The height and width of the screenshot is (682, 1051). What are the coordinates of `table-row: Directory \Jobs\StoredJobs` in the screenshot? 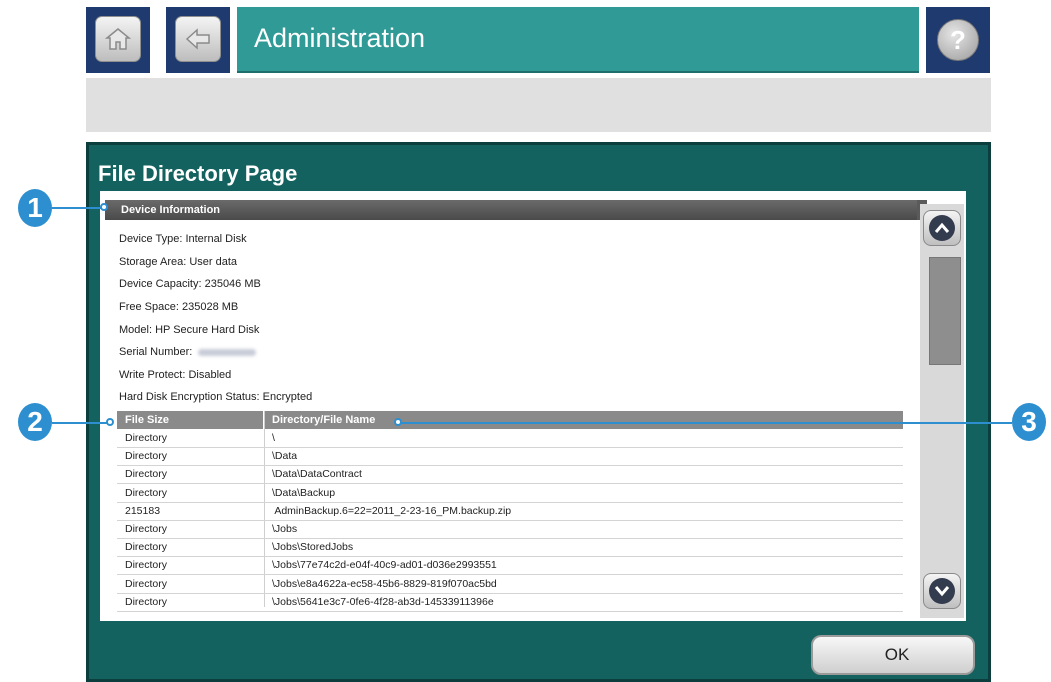 It's located at (510, 548).